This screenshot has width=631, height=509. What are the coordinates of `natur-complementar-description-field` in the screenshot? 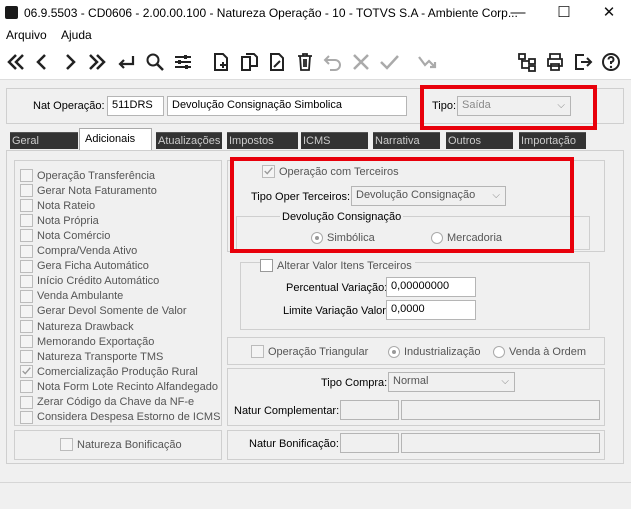 It's located at (500, 410).